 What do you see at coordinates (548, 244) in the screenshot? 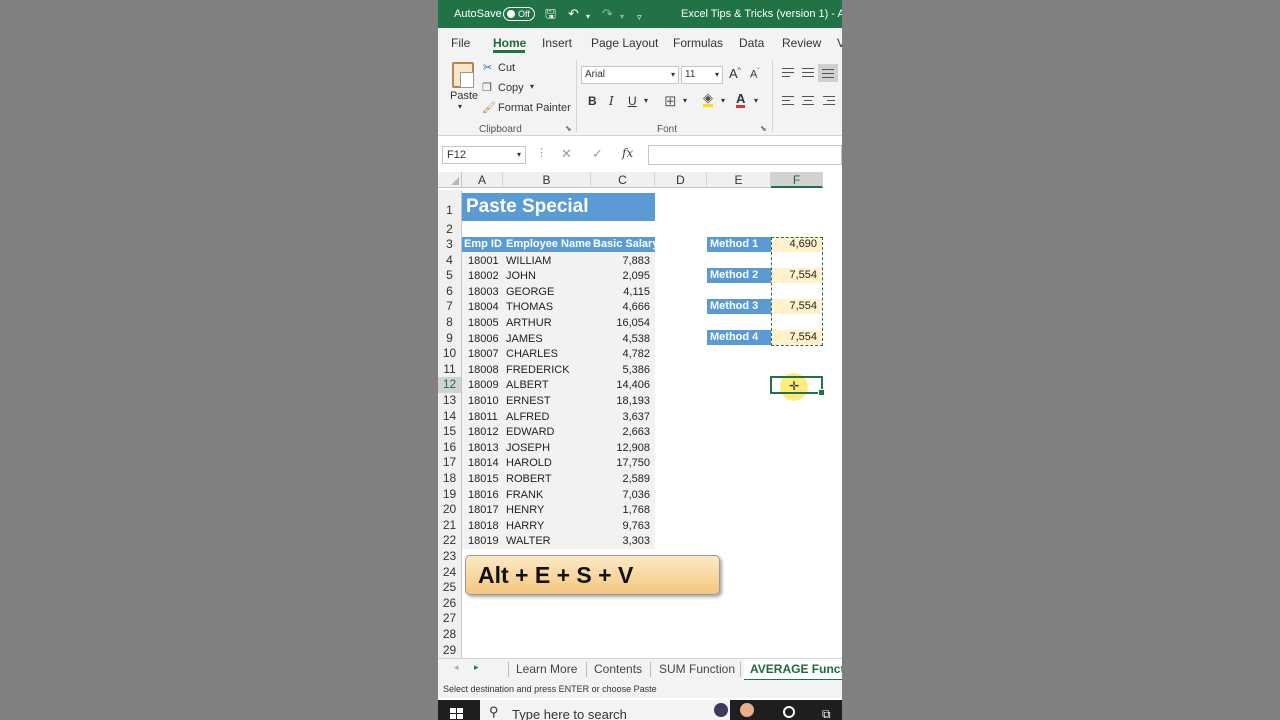
I see `header-employee-name: Employee Name` at bounding box center [548, 244].